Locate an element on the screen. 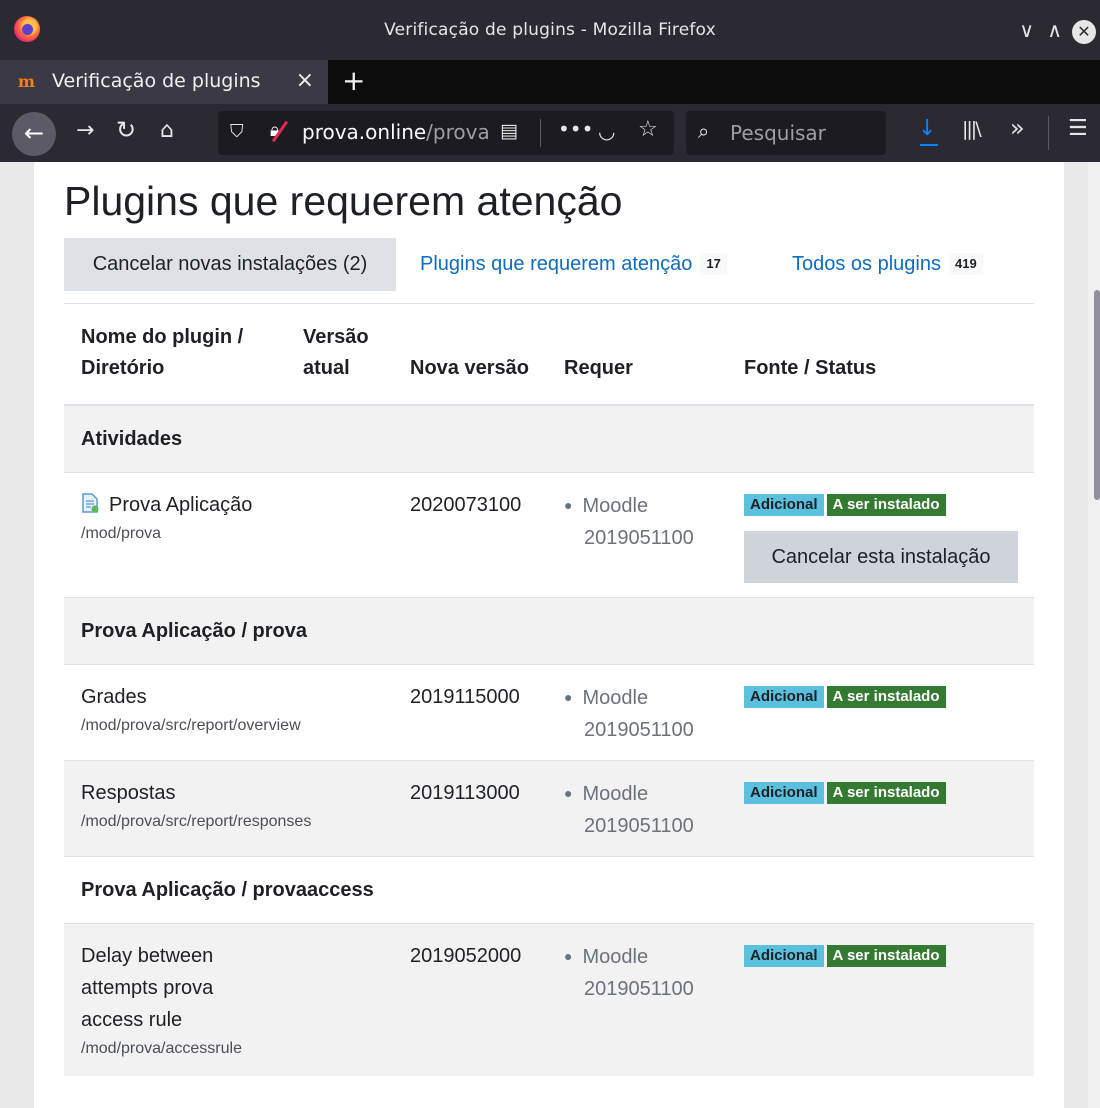 The width and height of the screenshot is (1100, 1108). window-title: Verificação de plugins - Mozilla Firefox is located at coordinates (550, 30).